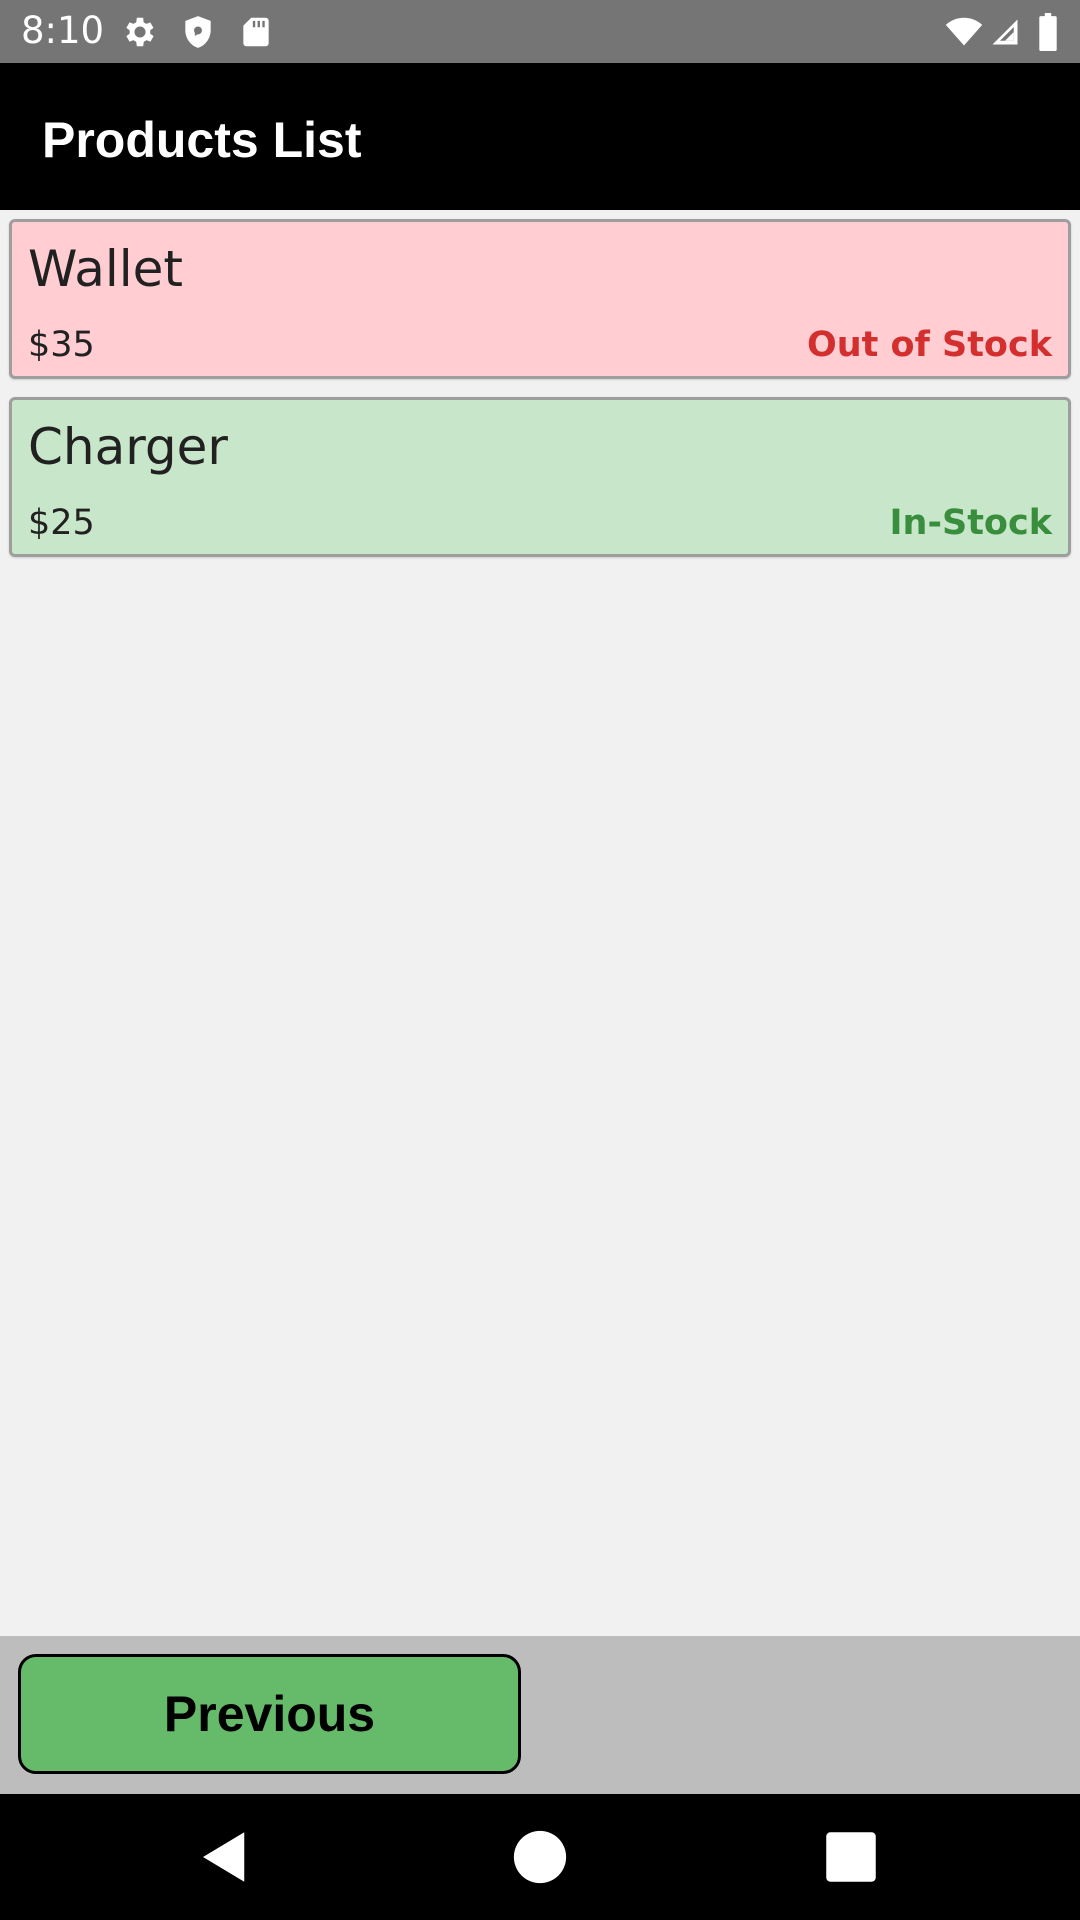 Image resolution: width=1080 pixels, height=1920 pixels. I want to click on product-name: Wallet, so click(106, 269).